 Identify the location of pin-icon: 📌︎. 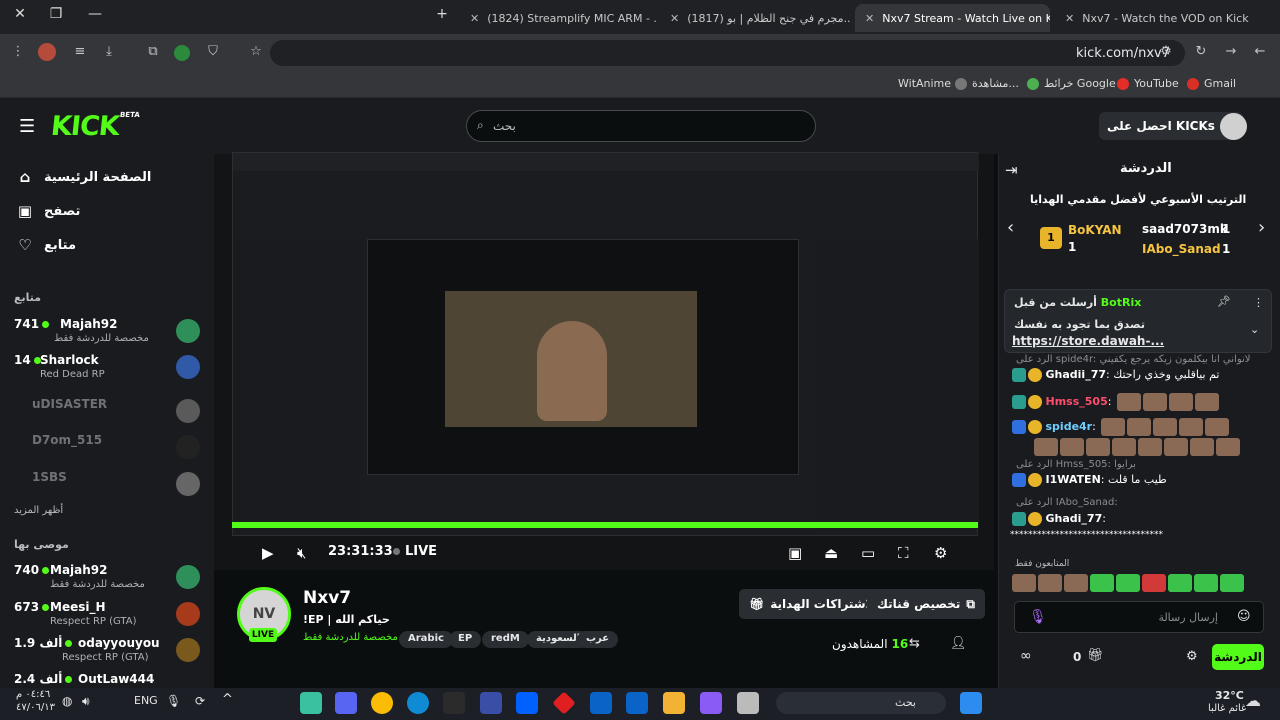
(1224, 301).